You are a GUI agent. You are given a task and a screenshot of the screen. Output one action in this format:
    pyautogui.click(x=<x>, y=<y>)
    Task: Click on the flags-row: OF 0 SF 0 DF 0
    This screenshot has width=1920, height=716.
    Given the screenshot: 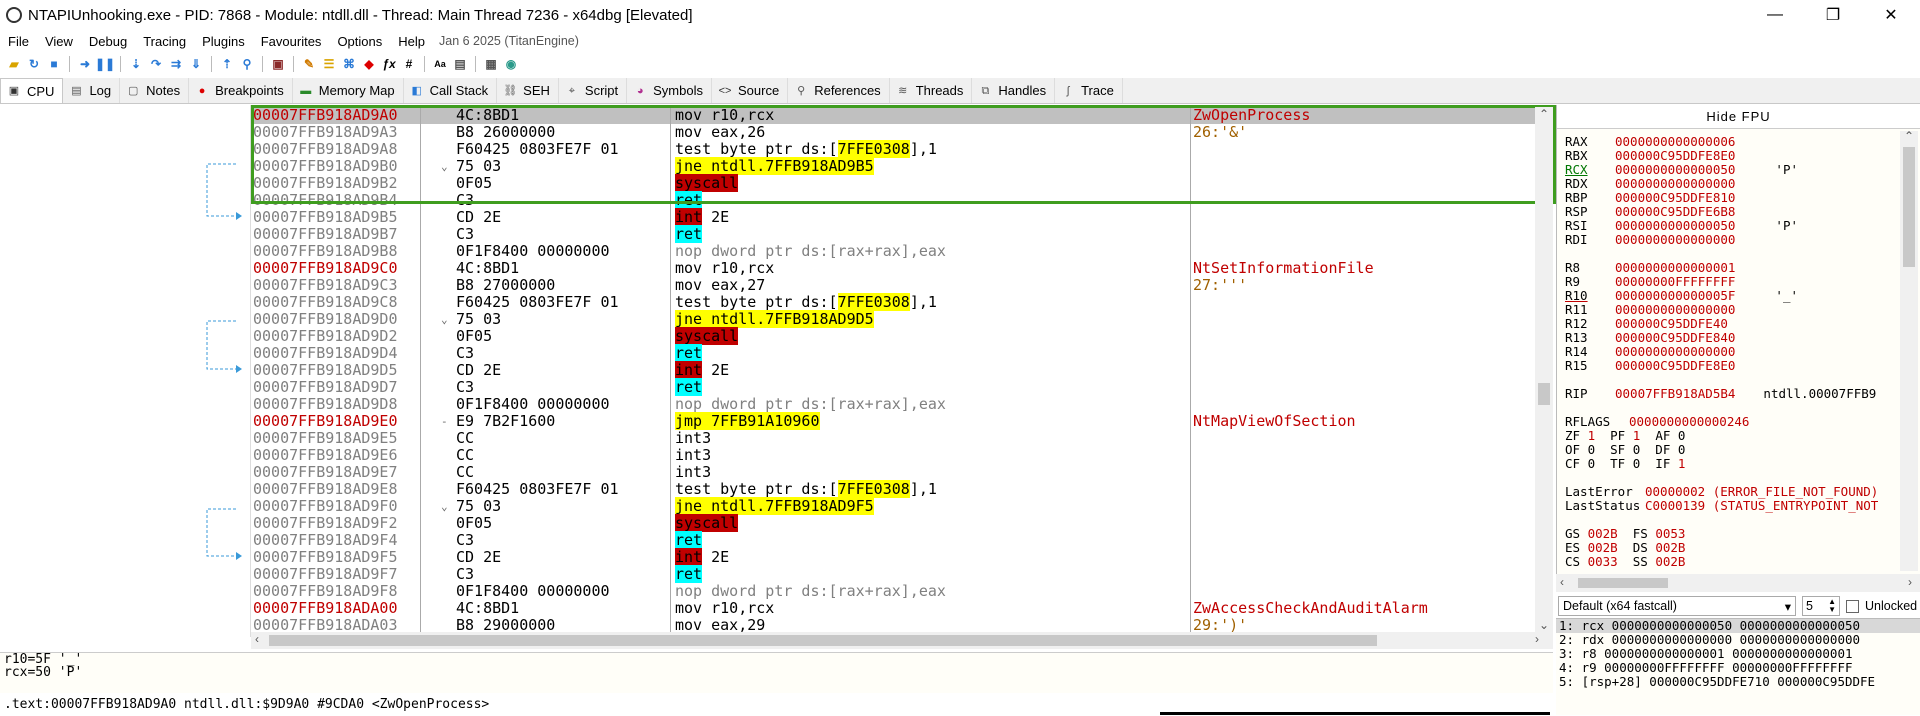 What is the action you would take?
    pyautogui.click(x=1625, y=450)
    